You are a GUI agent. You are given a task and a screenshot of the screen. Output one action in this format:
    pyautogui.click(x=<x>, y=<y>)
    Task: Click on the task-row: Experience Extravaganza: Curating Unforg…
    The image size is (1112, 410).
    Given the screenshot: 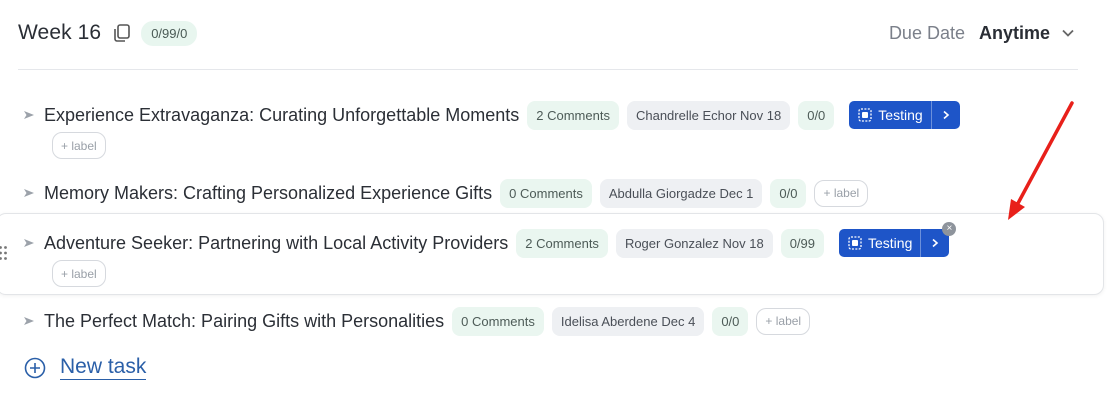 What is the action you would take?
    pyautogui.click(x=556, y=129)
    